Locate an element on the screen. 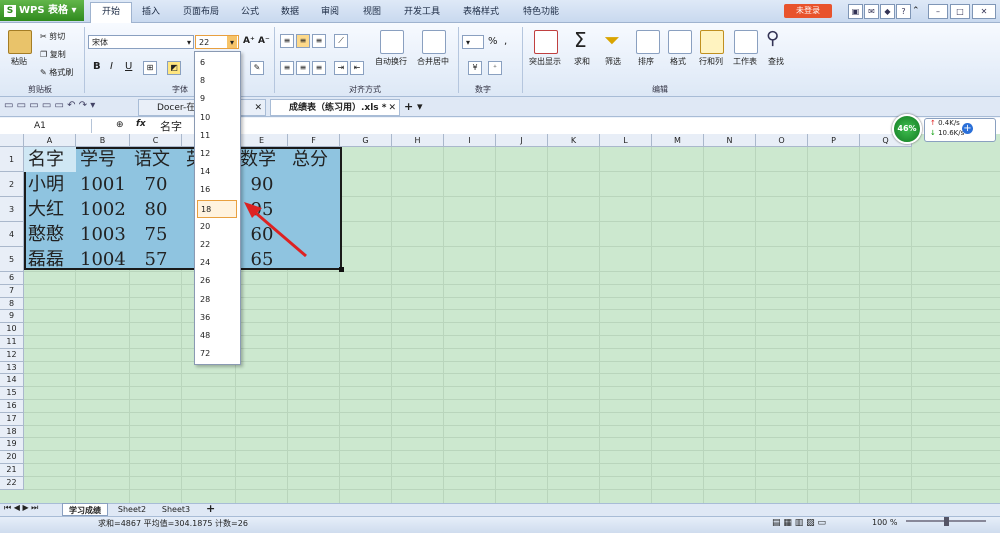 This screenshot has width=1000, height=533. align-left-icon: ≡ is located at coordinates (287, 68).